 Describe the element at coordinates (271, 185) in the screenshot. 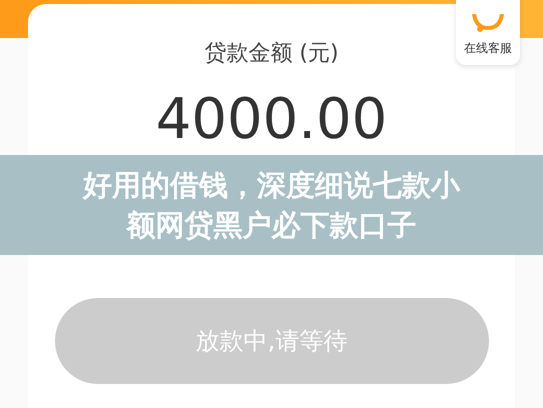

I see `banner-title: 好用的借钱，深度细说七款小` at that location.